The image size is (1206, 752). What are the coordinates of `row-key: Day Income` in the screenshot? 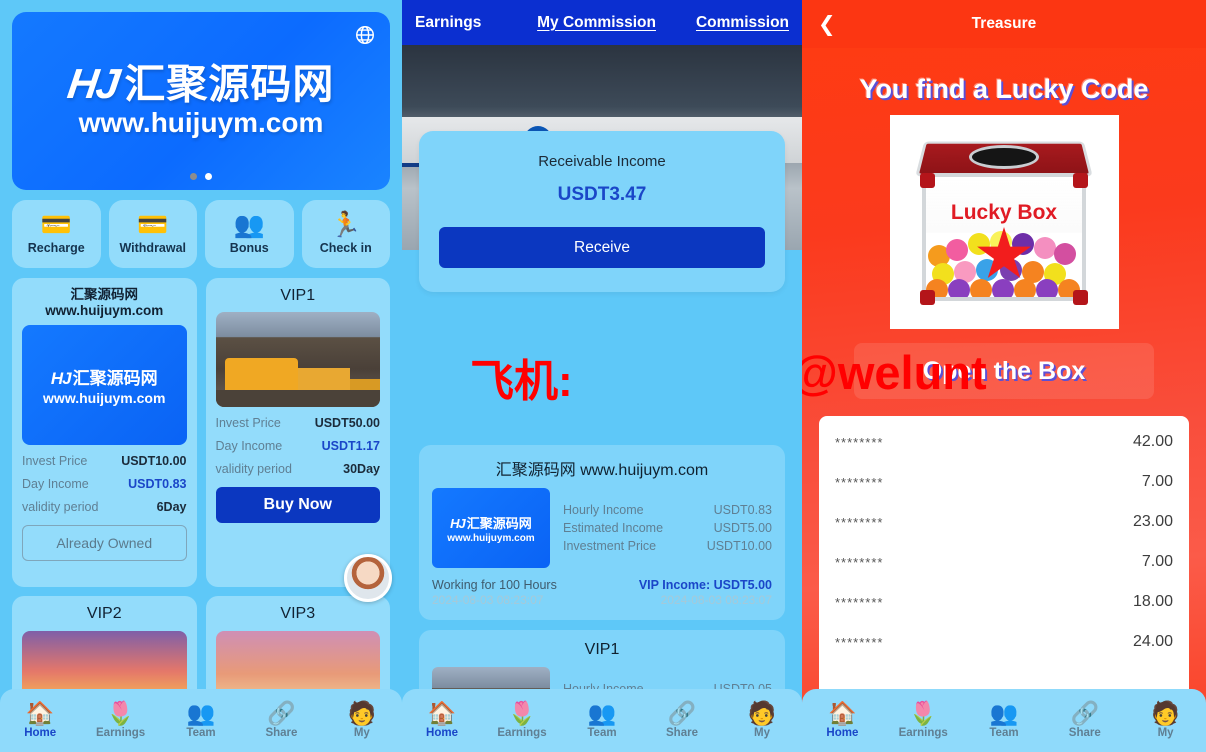 It's located at (55, 484).